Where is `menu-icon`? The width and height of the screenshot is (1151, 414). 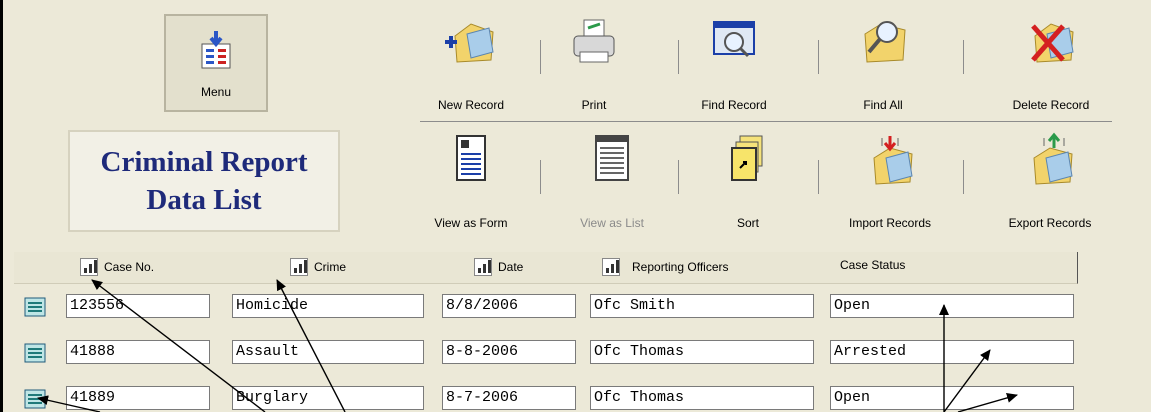
menu-icon is located at coordinates (216, 52).